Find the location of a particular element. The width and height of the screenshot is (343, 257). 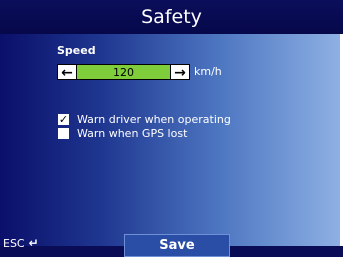

esc-button: ESC ↵ is located at coordinates (21, 243).